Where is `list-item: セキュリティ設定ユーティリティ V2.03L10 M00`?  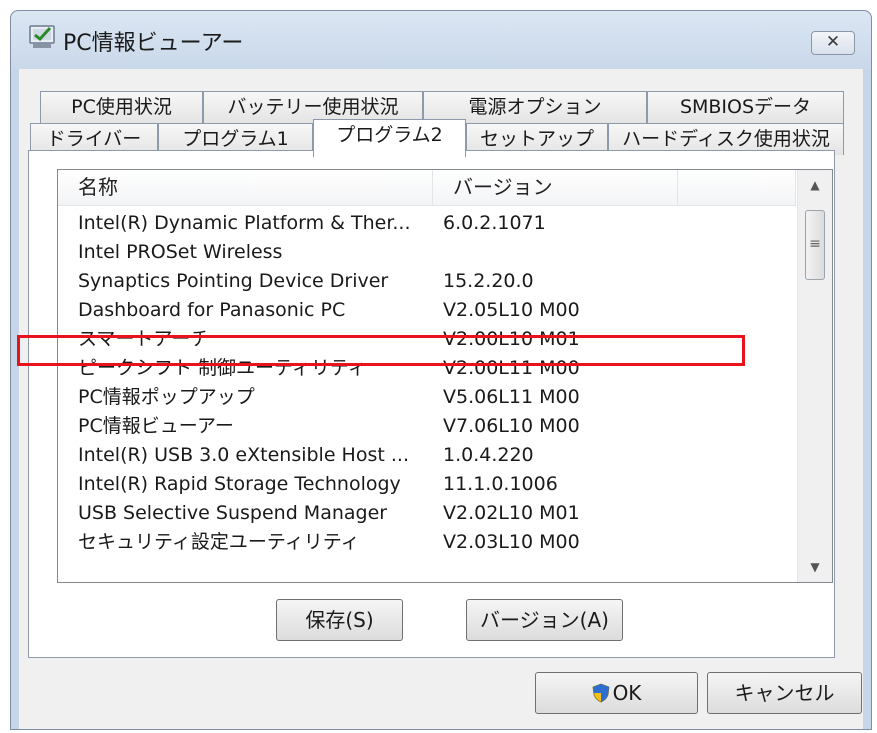
list-item: セキュリティ設定ユーティリティ V2.03L10 M00 is located at coordinates (427, 542).